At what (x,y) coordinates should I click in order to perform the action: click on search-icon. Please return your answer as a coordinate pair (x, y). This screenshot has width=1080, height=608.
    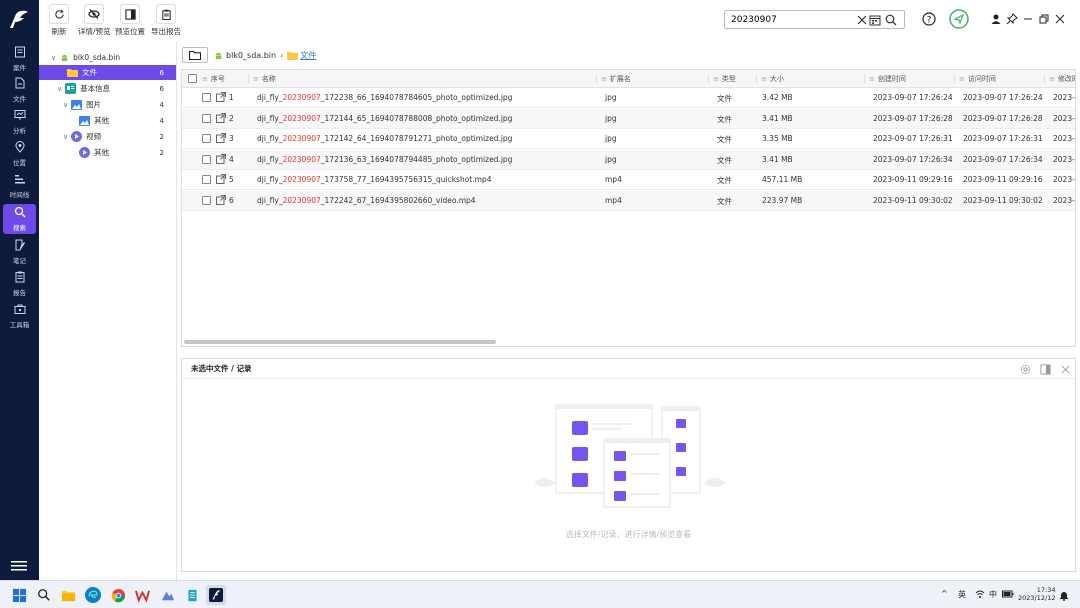
    Looking at the image, I should click on (891, 20).